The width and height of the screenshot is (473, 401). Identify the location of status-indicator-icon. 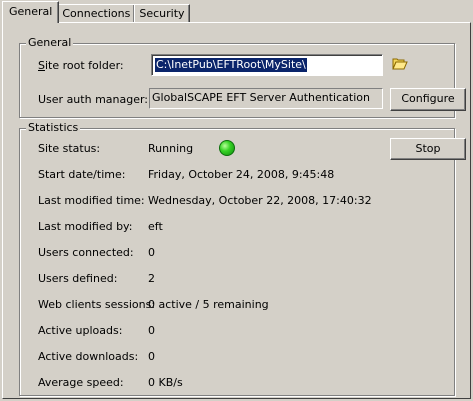
(227, 148).